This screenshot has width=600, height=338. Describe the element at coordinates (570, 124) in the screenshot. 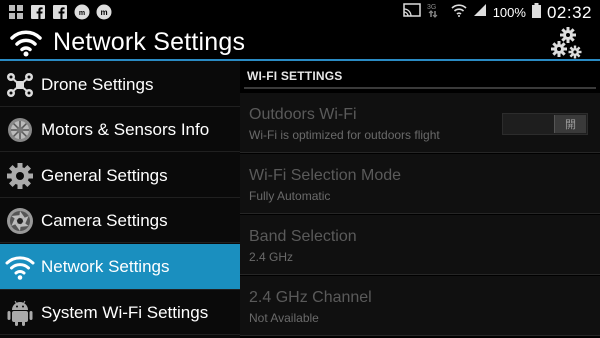

I see `toggle-knob: 開` at that location.